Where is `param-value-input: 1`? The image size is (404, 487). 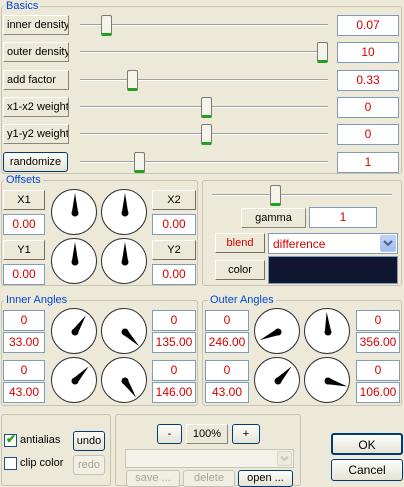 param-value-input: 1 is located at coordinates (368, 162).